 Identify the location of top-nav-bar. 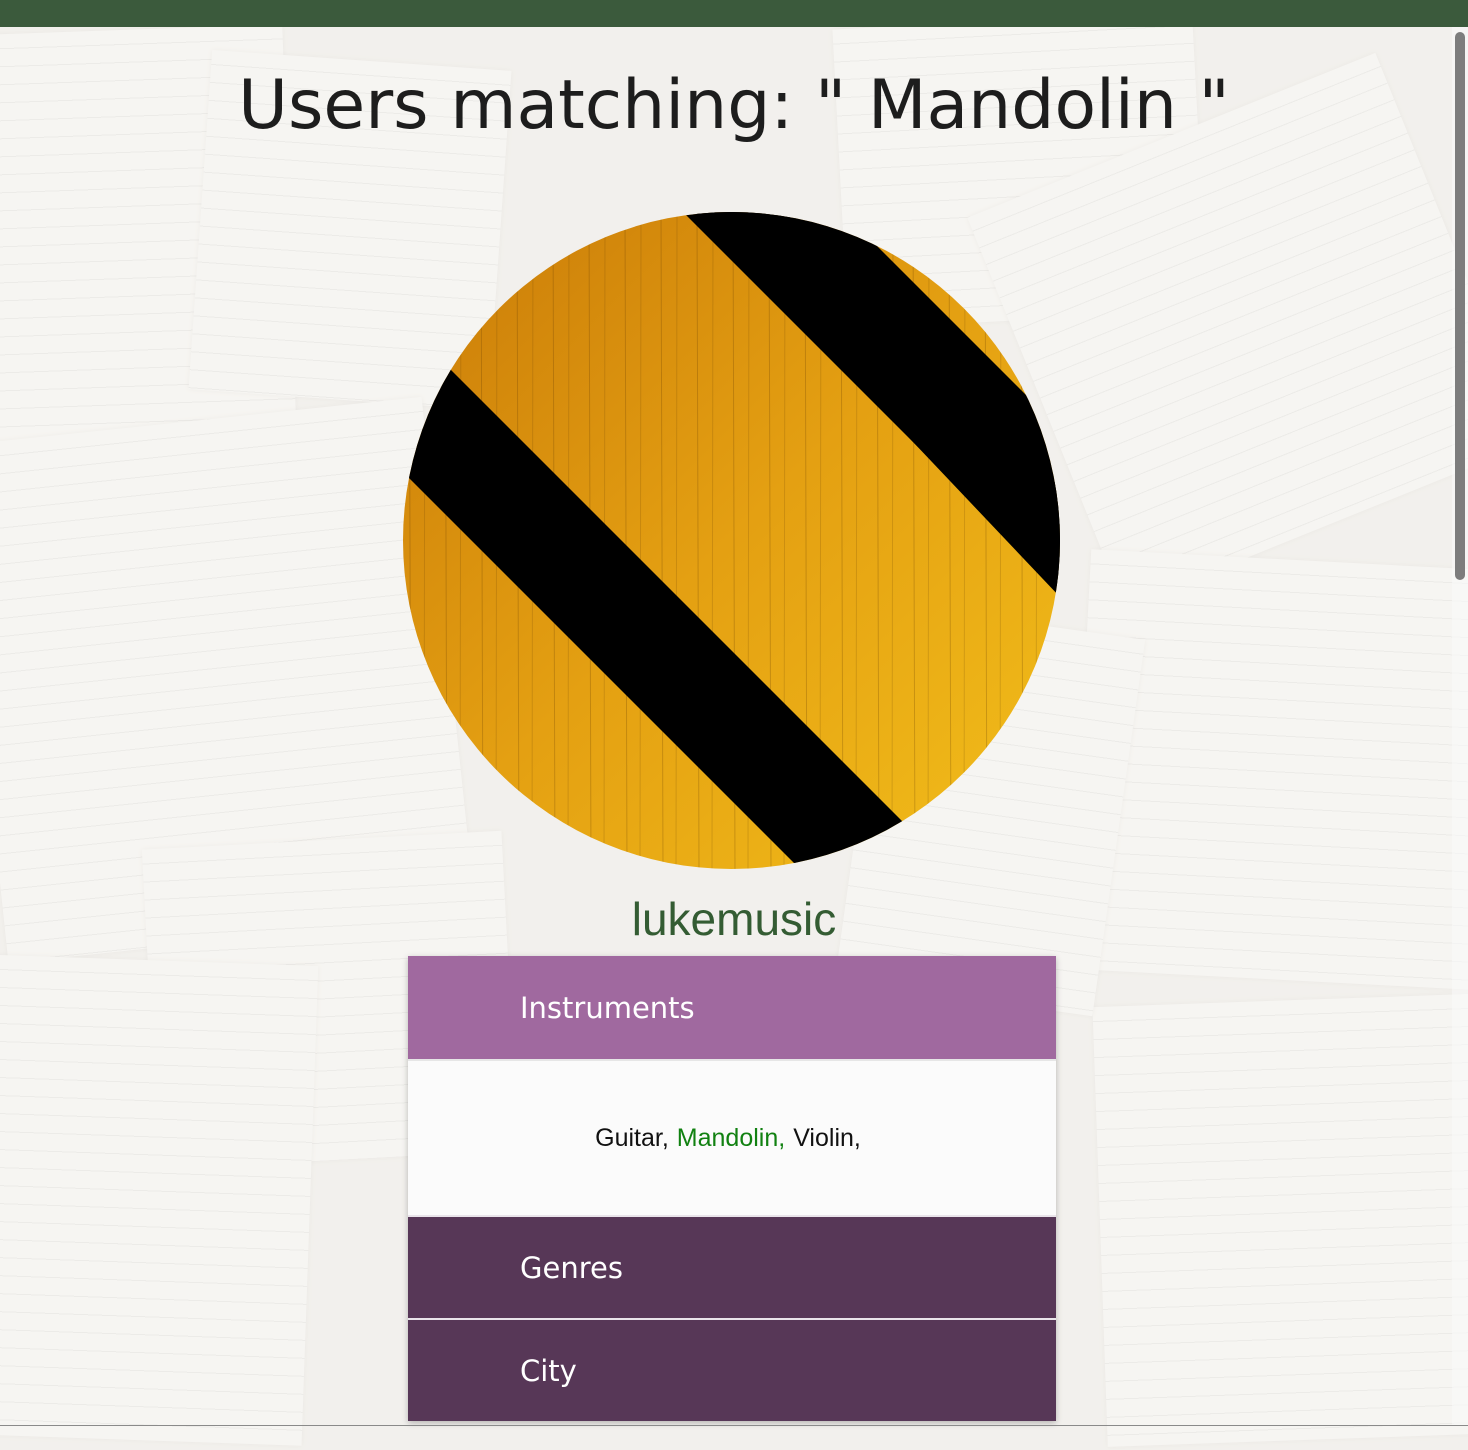
(734, 13).